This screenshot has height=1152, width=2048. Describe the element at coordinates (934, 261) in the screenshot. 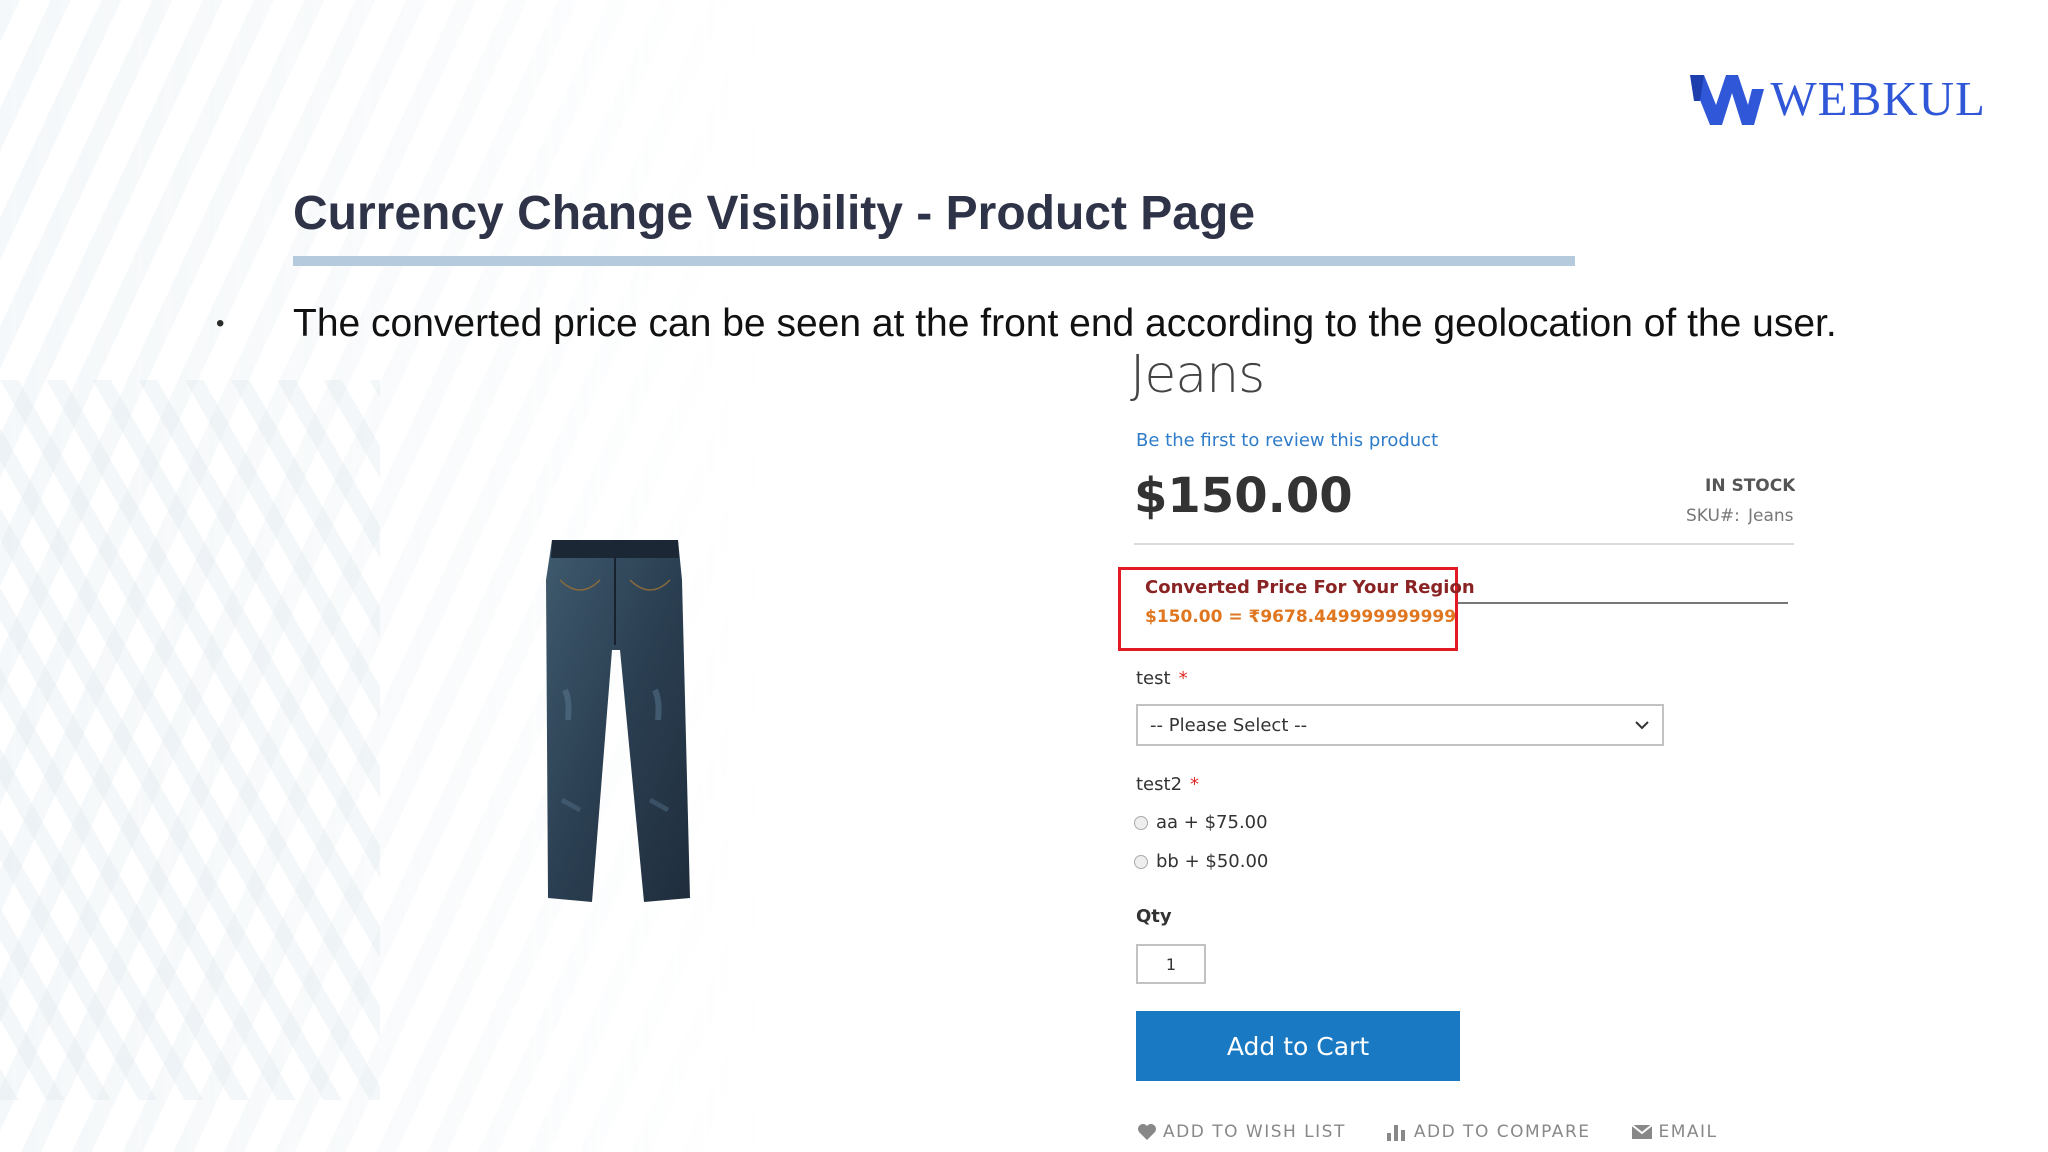

I see `title-underline` at that location.